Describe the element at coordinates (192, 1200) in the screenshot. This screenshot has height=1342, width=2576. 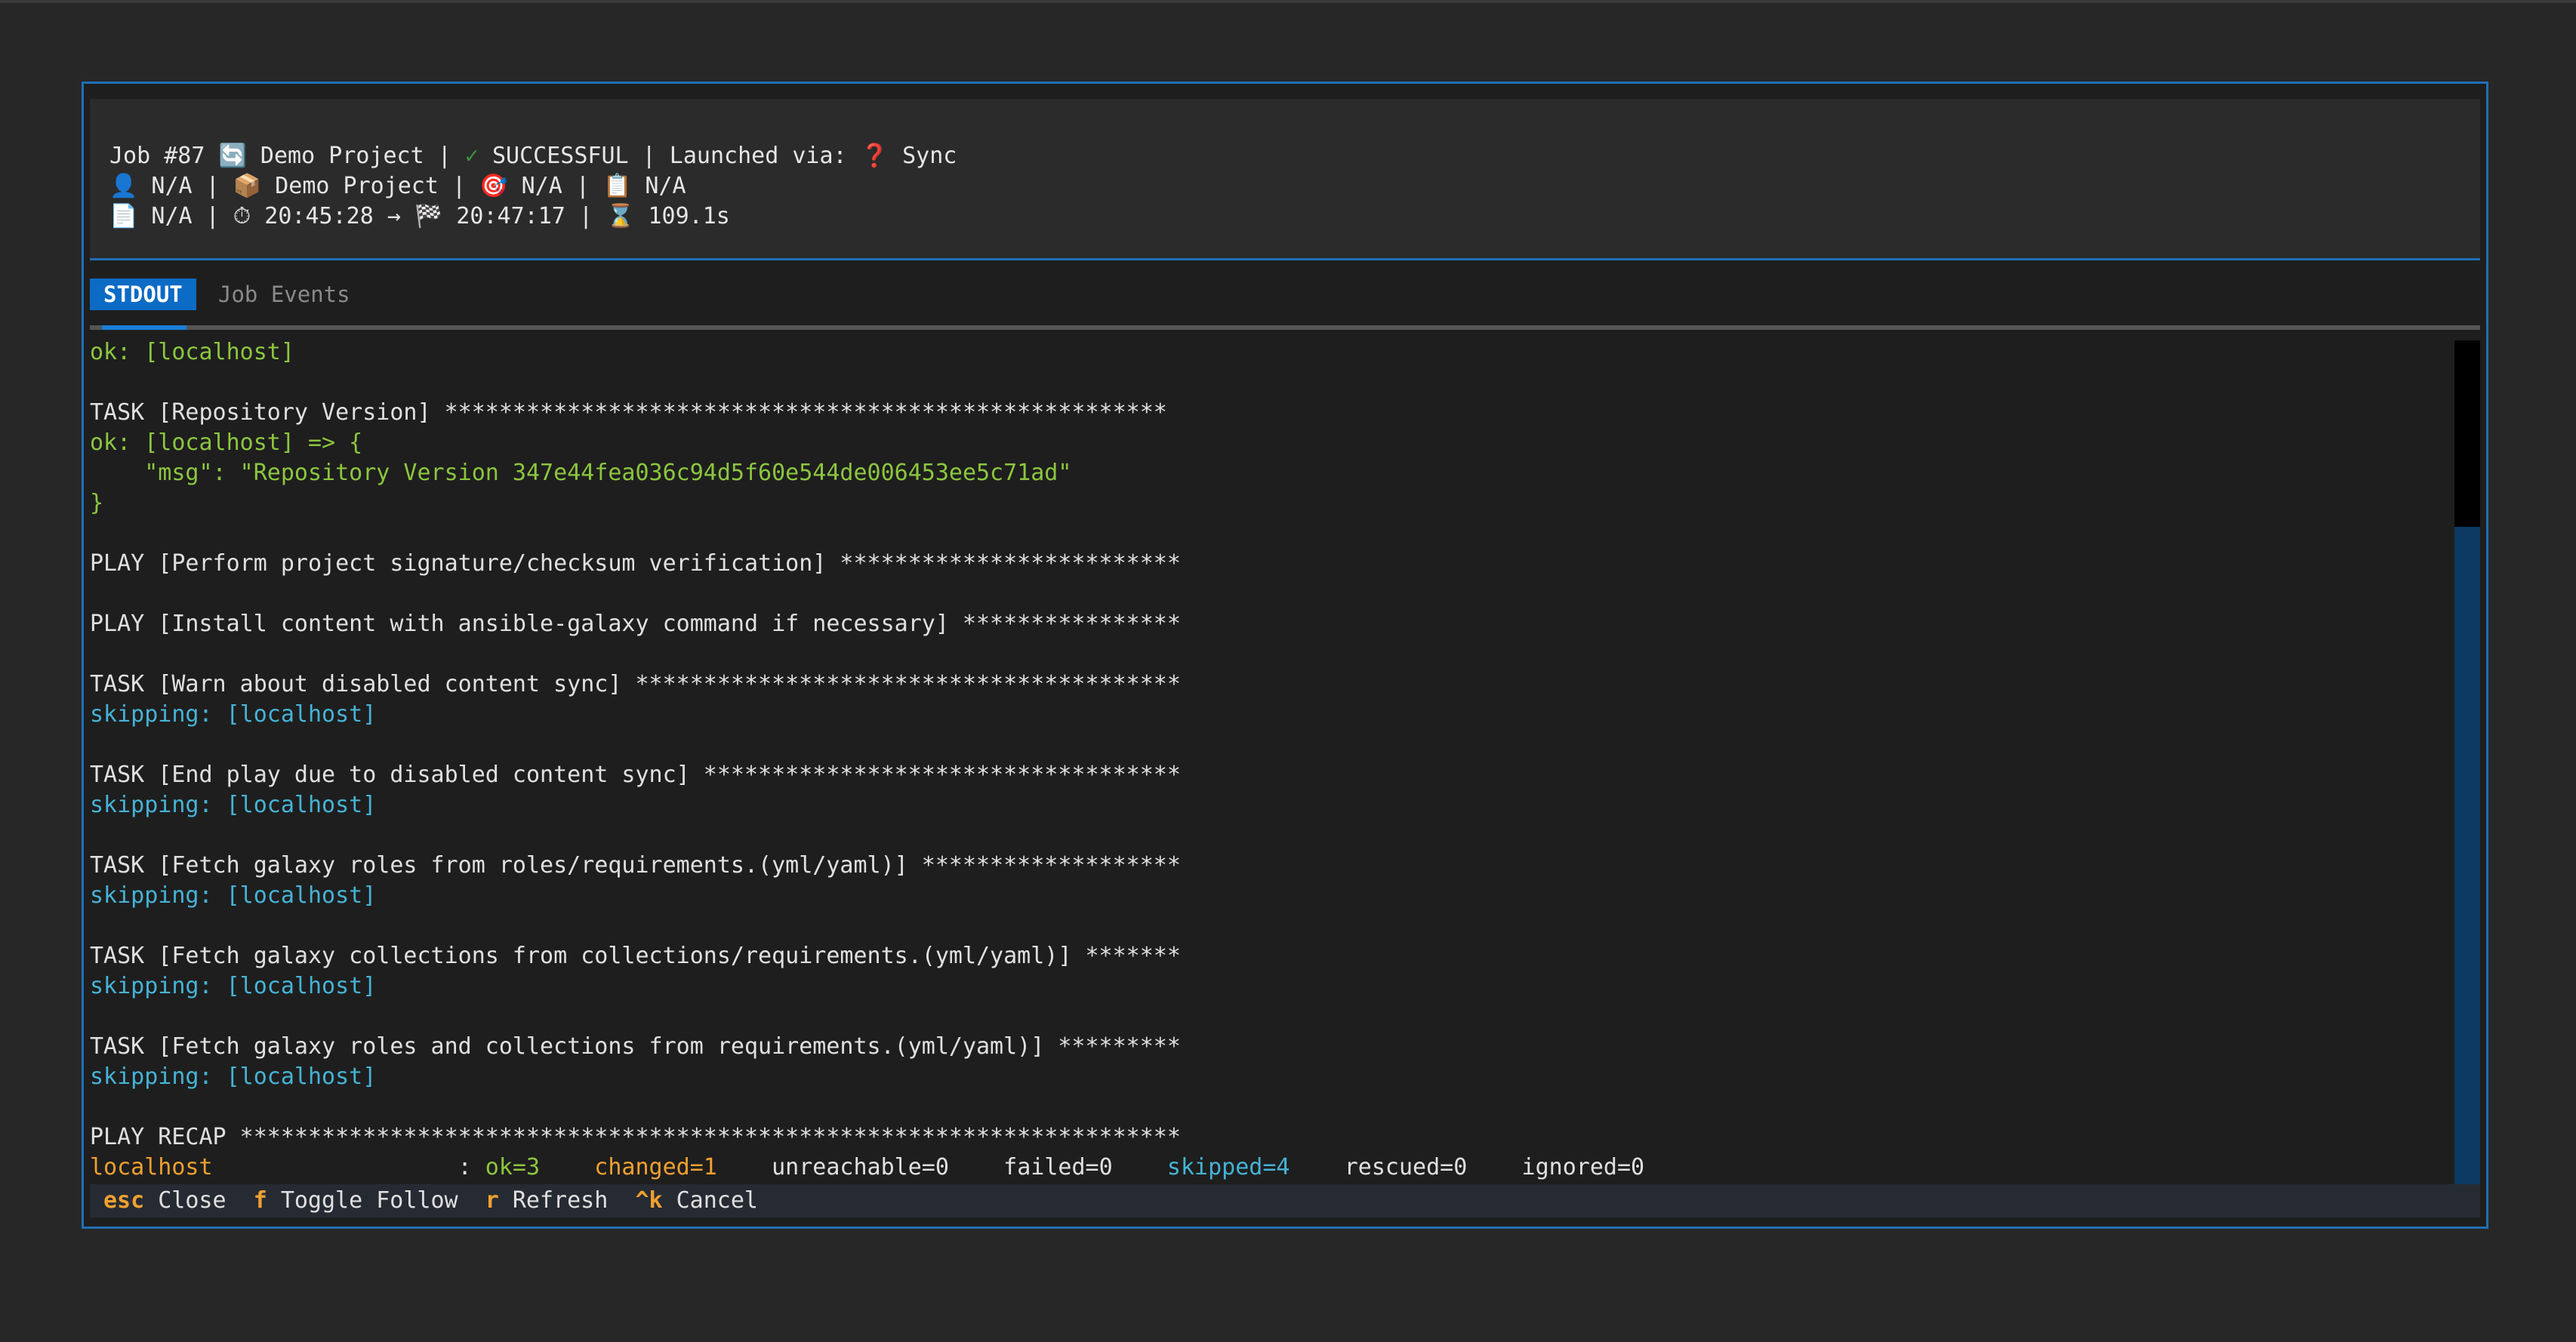
I see `close-button: Close` at that location.